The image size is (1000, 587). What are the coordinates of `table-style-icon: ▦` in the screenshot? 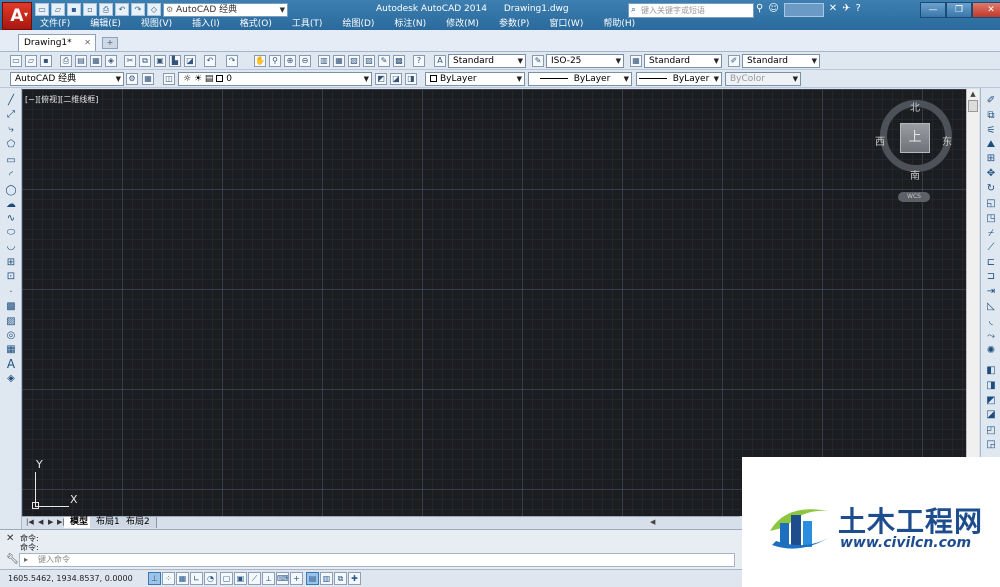 It's located at (636, 61).